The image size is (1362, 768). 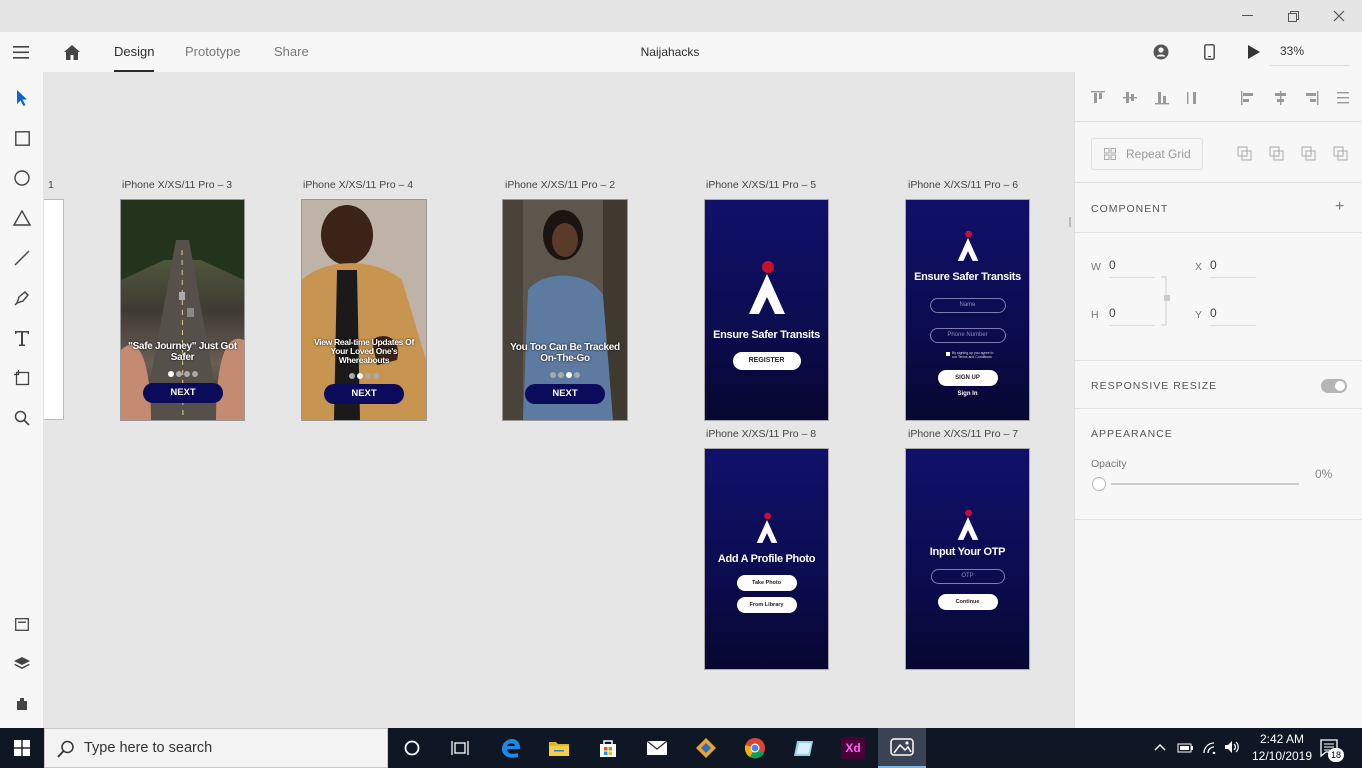 I want to click on repeat-grid-button: Repeat Grid, so click(x=1147, y=154).